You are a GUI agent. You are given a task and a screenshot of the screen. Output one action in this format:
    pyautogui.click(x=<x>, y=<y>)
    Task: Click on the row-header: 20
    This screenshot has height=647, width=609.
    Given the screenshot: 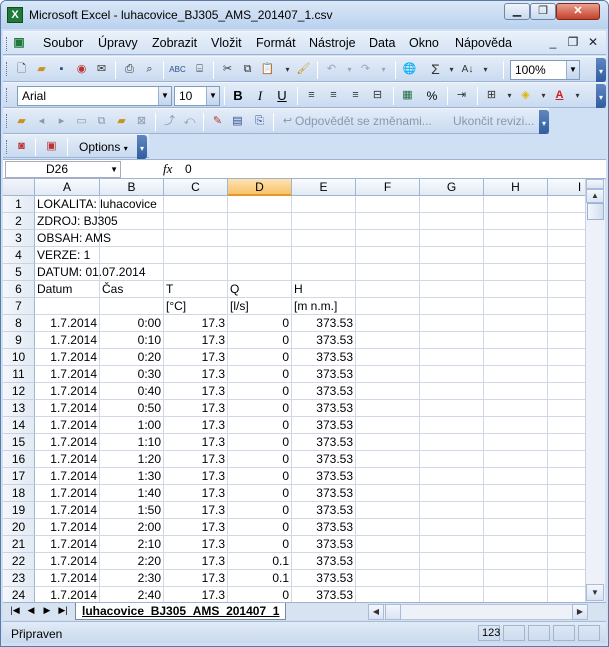 What is the action you would take?
    pyautogui.click(x=19, y=527)
    